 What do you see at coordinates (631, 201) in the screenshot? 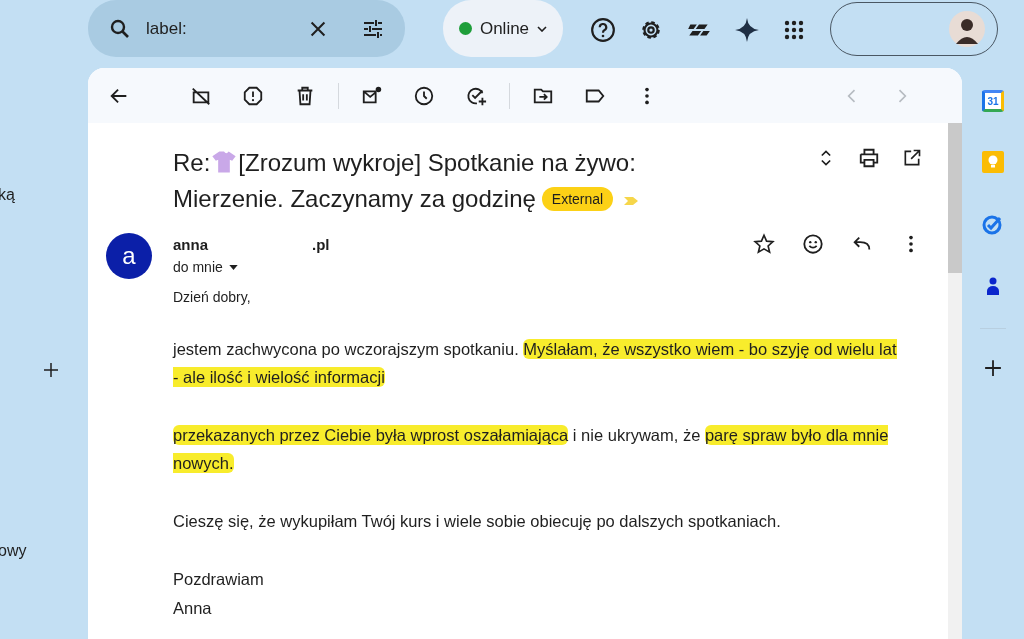
I see `importance-marker-icon` at bounding box center [631, 201].